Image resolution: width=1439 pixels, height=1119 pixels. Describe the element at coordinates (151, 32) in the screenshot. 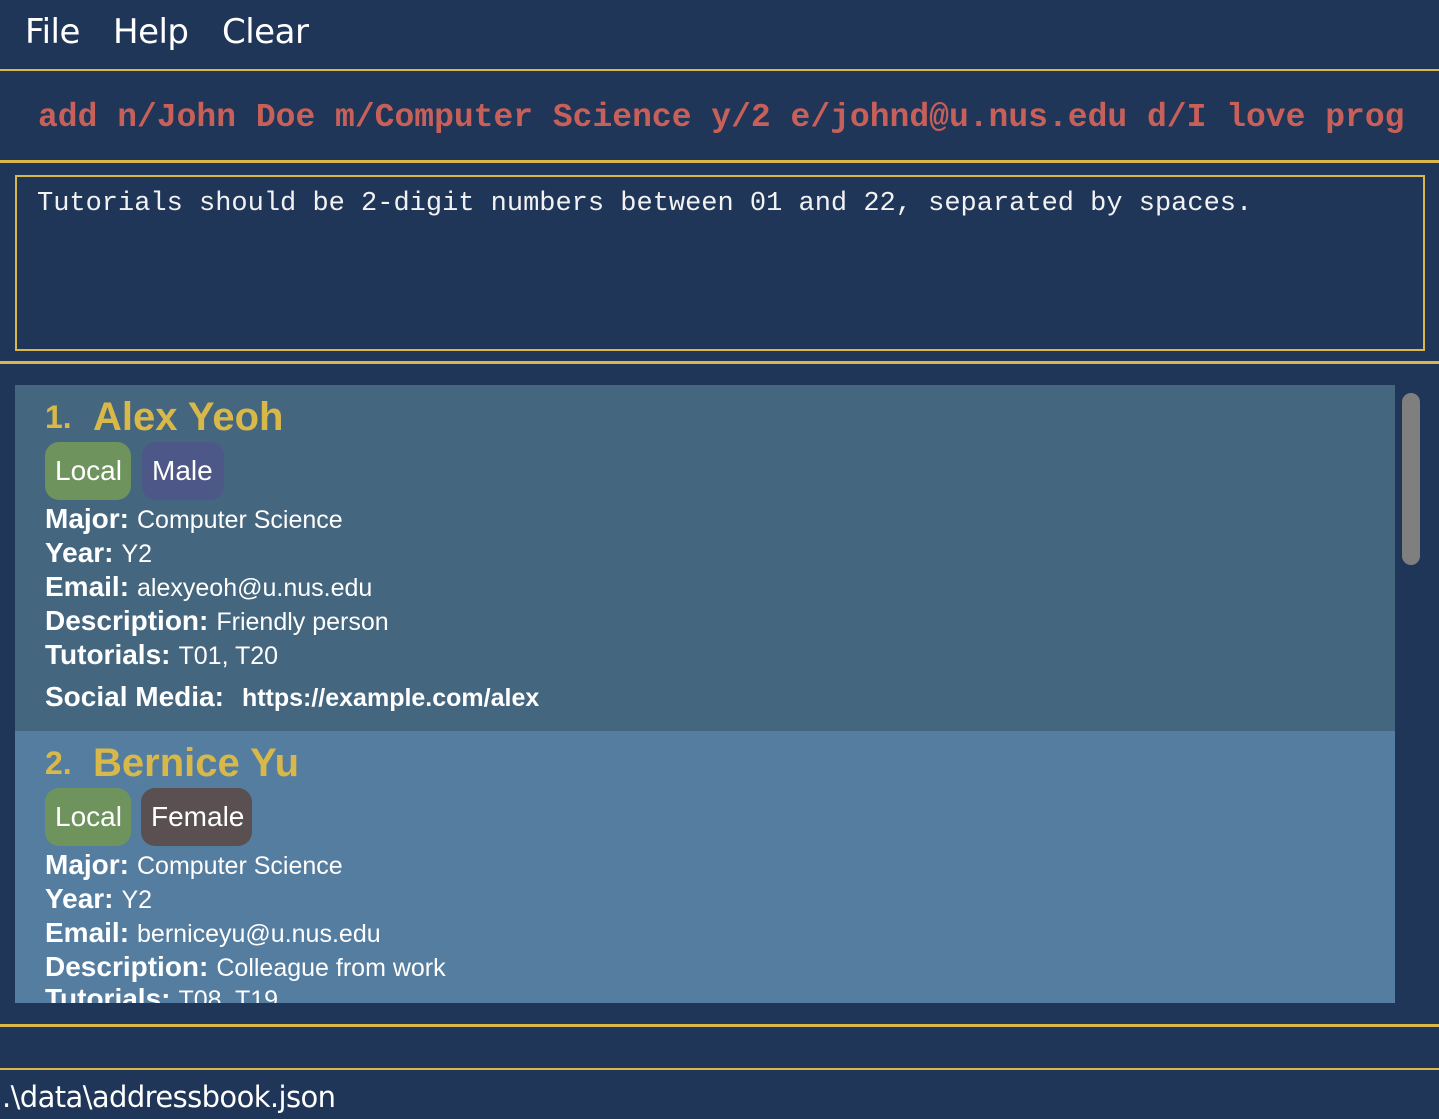

I see `menu-help: Help` at that location.